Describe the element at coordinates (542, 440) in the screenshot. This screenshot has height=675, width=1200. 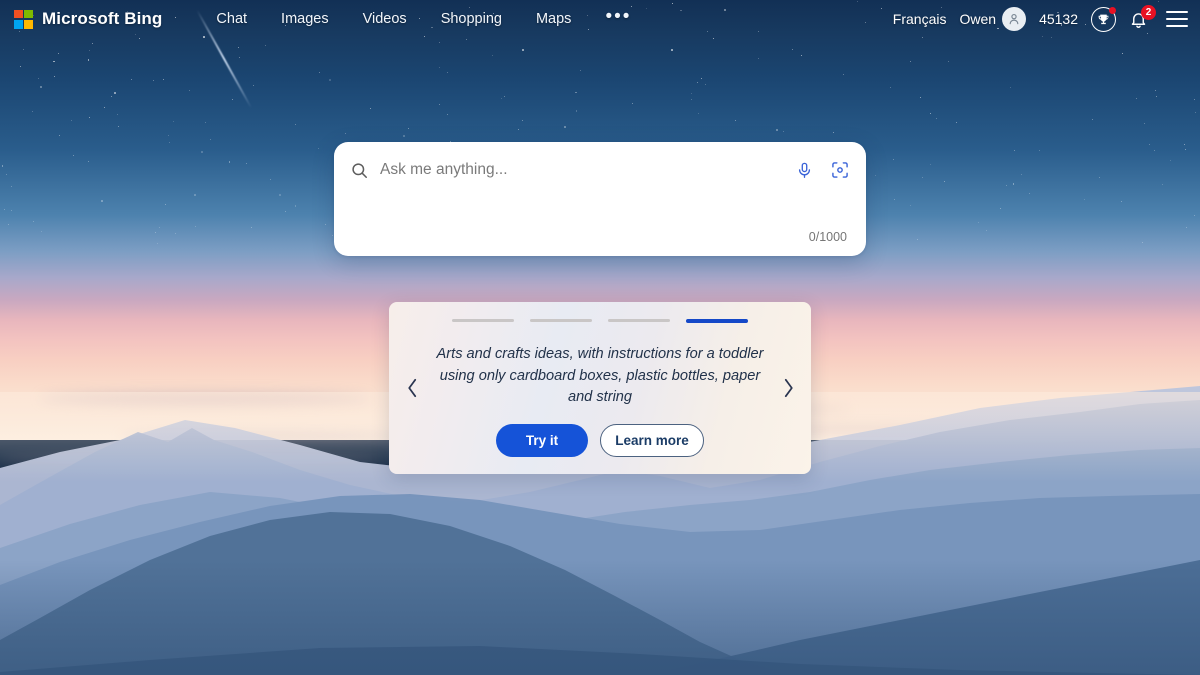
I see `try-it-button: Try it` at that location.